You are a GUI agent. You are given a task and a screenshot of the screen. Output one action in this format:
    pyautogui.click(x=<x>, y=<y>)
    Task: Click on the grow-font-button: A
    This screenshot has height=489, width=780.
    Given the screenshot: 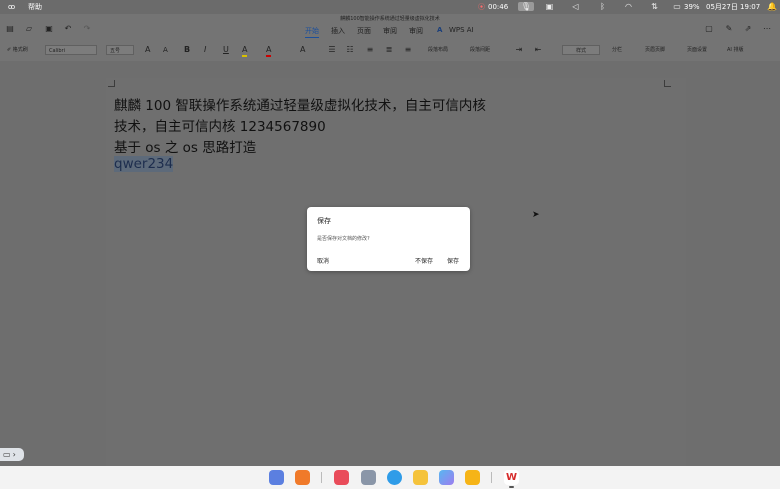 What is the action you would take?
    pyautogui.click(x=147, y=50)
    